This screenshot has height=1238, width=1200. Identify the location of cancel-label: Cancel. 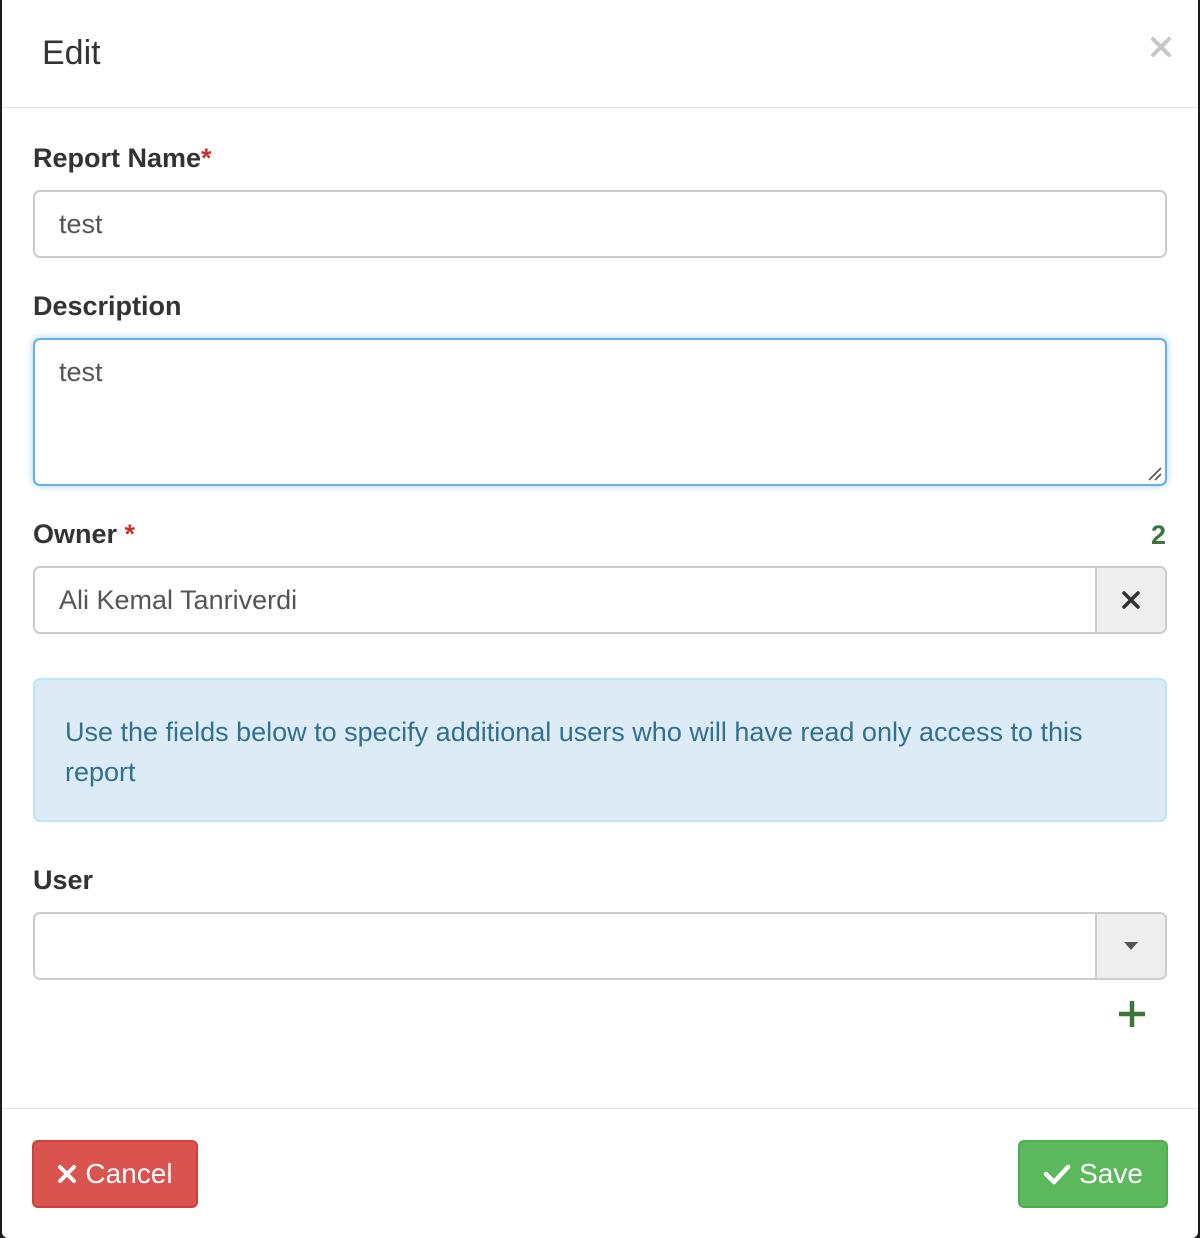
(129, 1173).